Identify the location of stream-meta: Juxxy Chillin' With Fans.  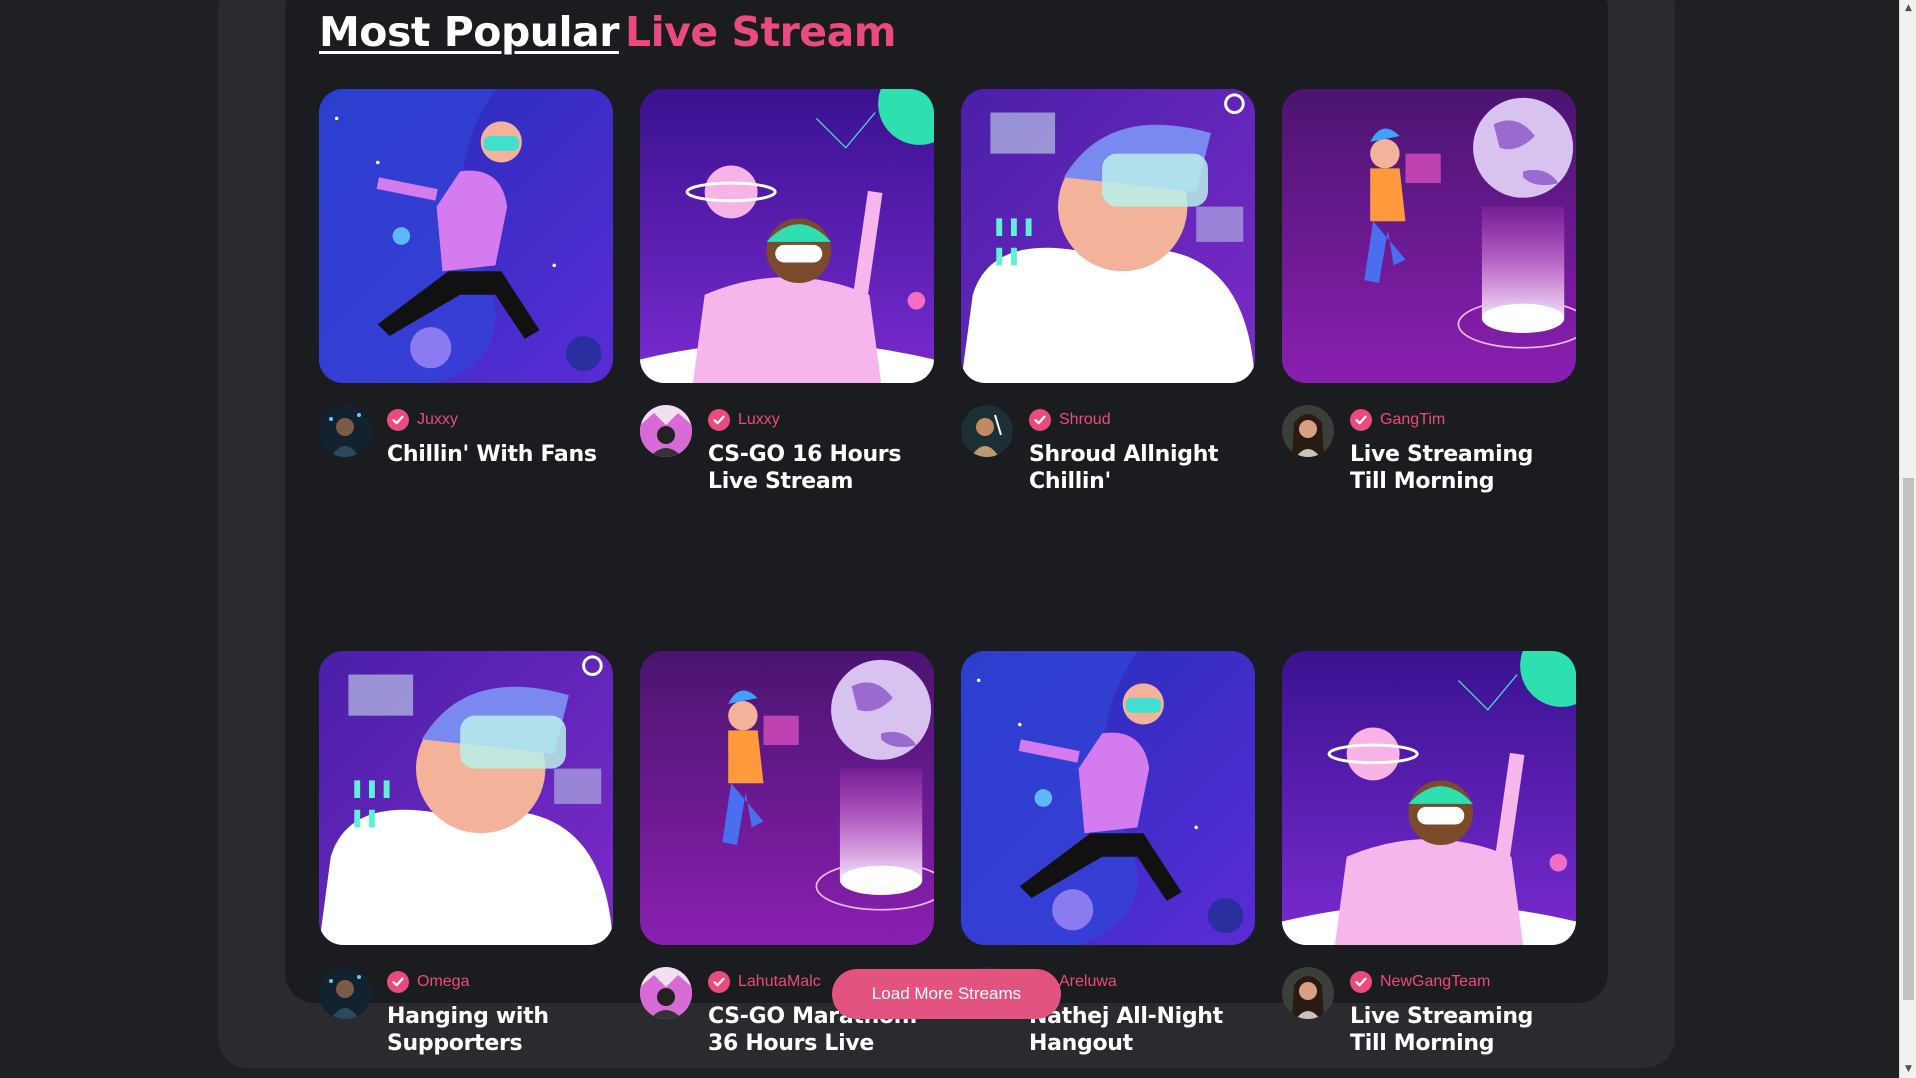
(466, 455).